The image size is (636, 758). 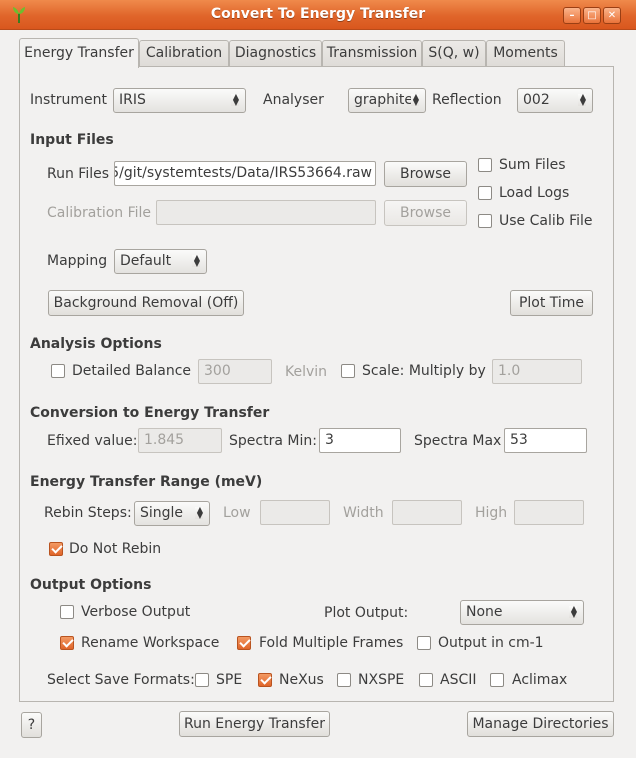 I want to click on output-cm1-checkbox, so click(x=424, y=643).